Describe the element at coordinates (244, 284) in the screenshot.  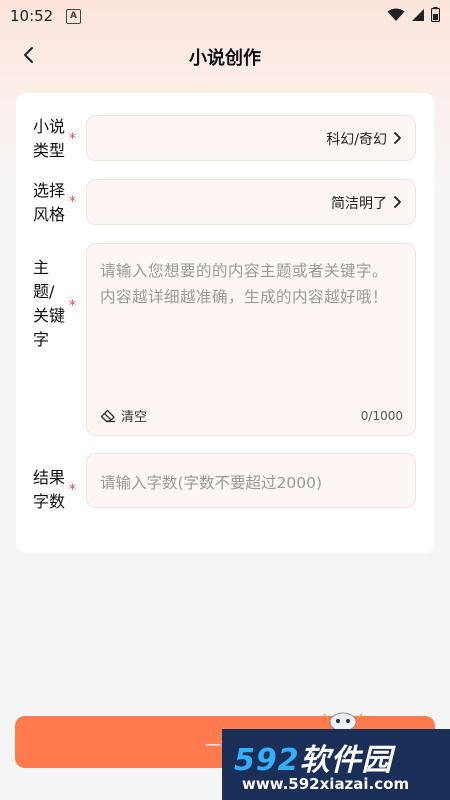
I see `topic-placeholder: 请输入您想要的的内容主题或者关键字。内容越详细越准确，生成的内容越好哦！` at that location.